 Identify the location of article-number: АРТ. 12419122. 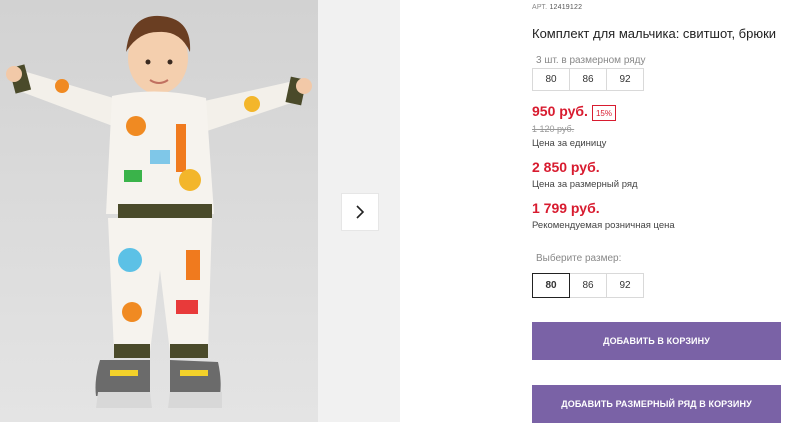
(557, 7).